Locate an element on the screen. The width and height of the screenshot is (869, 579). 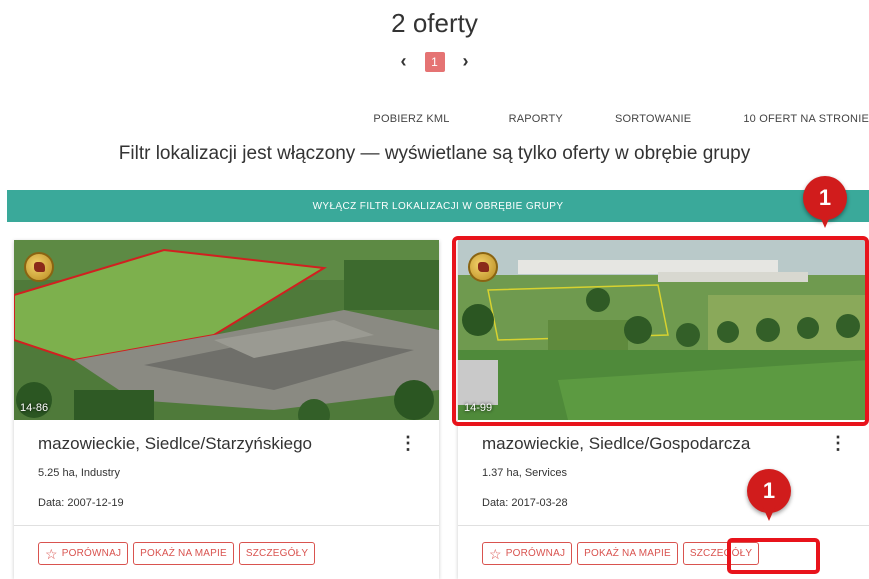
offer-area: 1.37 ha, Services is located at coordinates (524, 473).